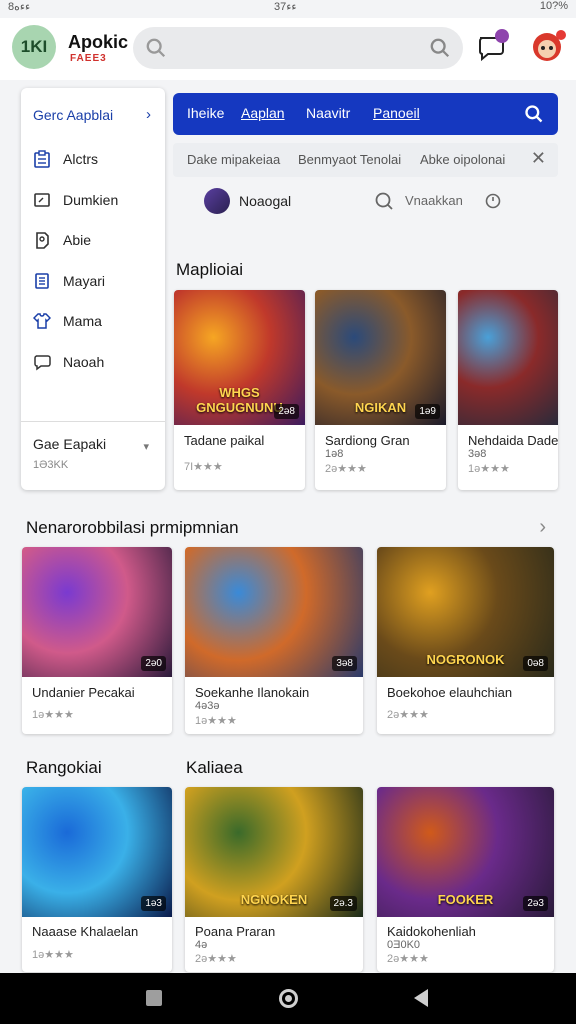  Describe the element at coordinates (274, 612) in the screenshot. I see `app-card-image: 3ə8` at that location.